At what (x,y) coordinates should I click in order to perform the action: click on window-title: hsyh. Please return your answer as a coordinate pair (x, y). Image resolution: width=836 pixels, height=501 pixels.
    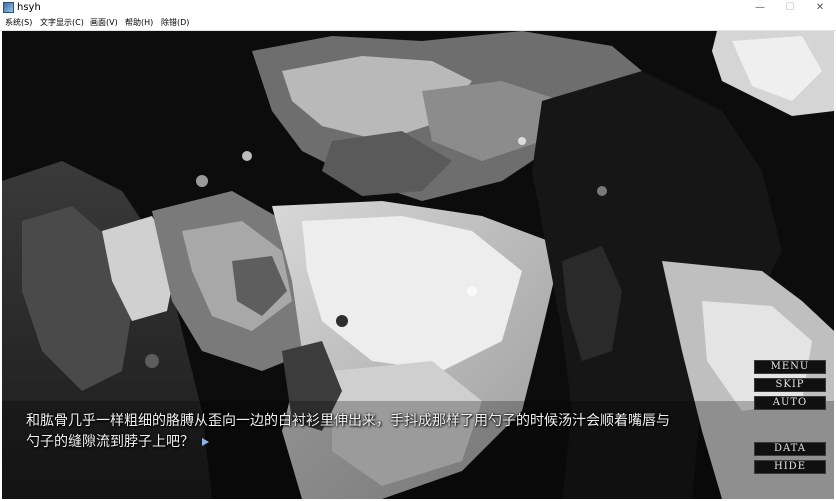
    Looking at the image, I should click on (29, 7).